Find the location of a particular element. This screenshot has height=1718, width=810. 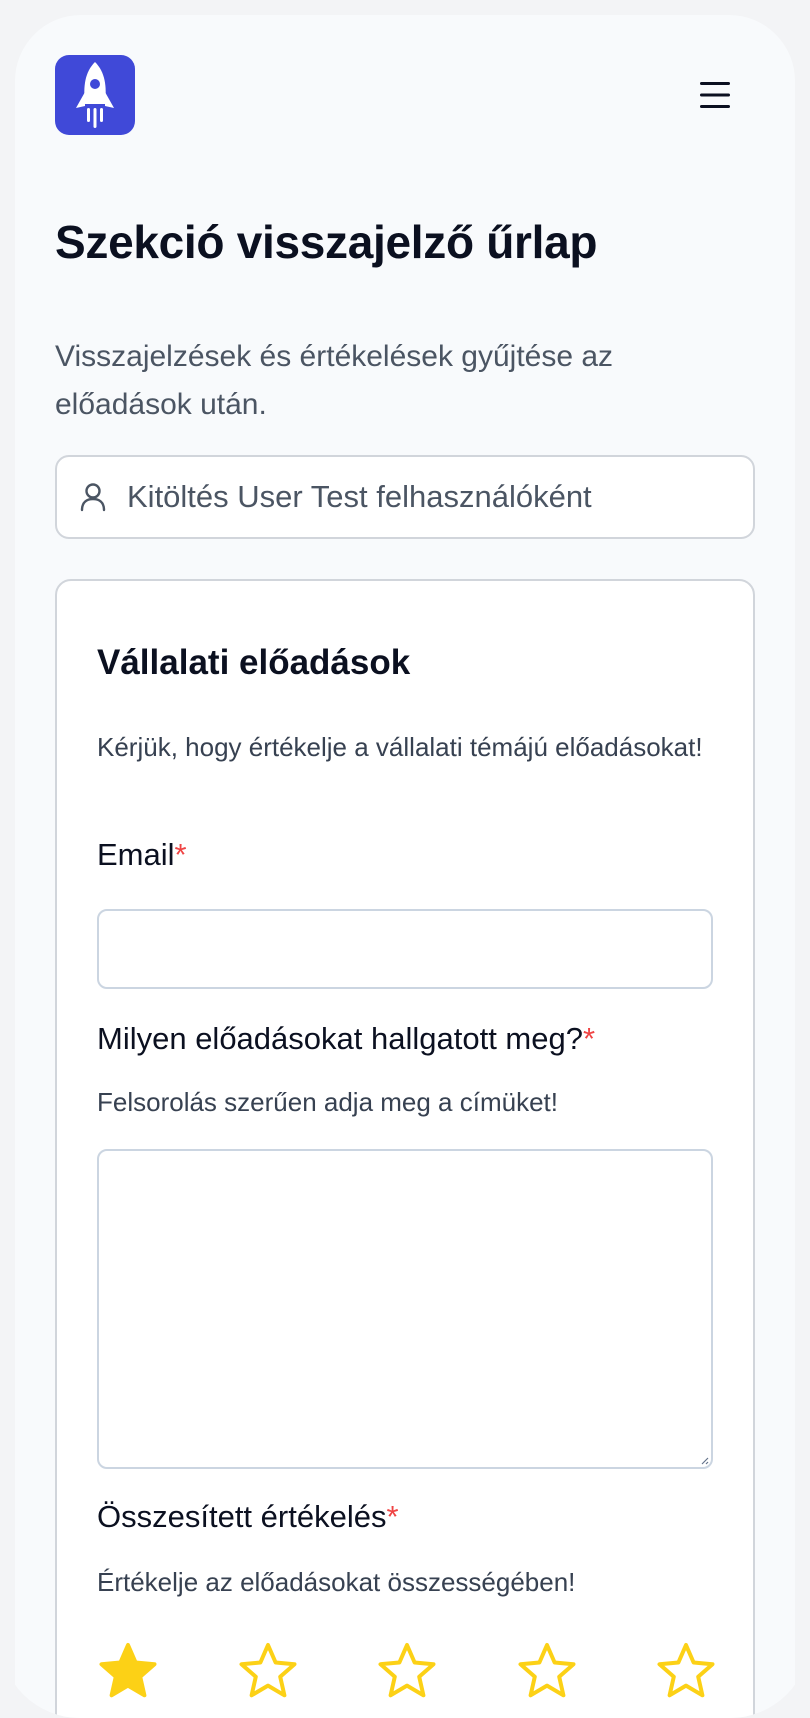

talks-hint: Felsorolás szerűen adja meg a címüket! is located at coordinates (327, 1102).